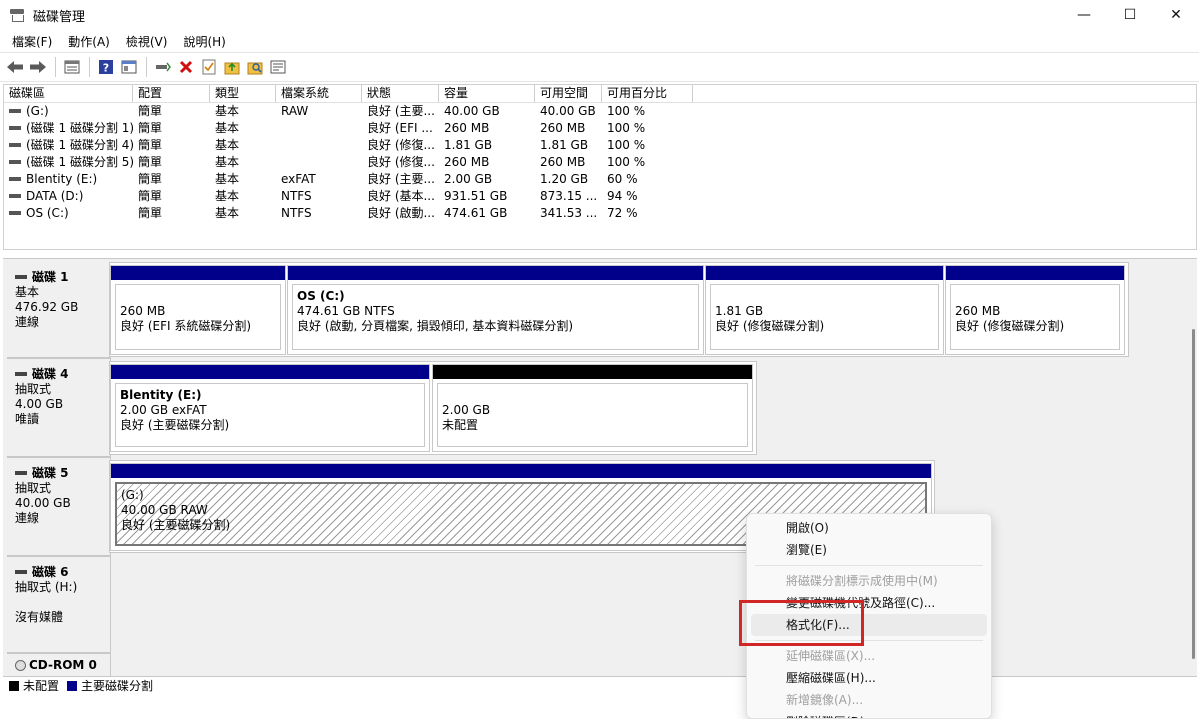  I want to click on legend-unallocated: 未配置, so click(34, 685).